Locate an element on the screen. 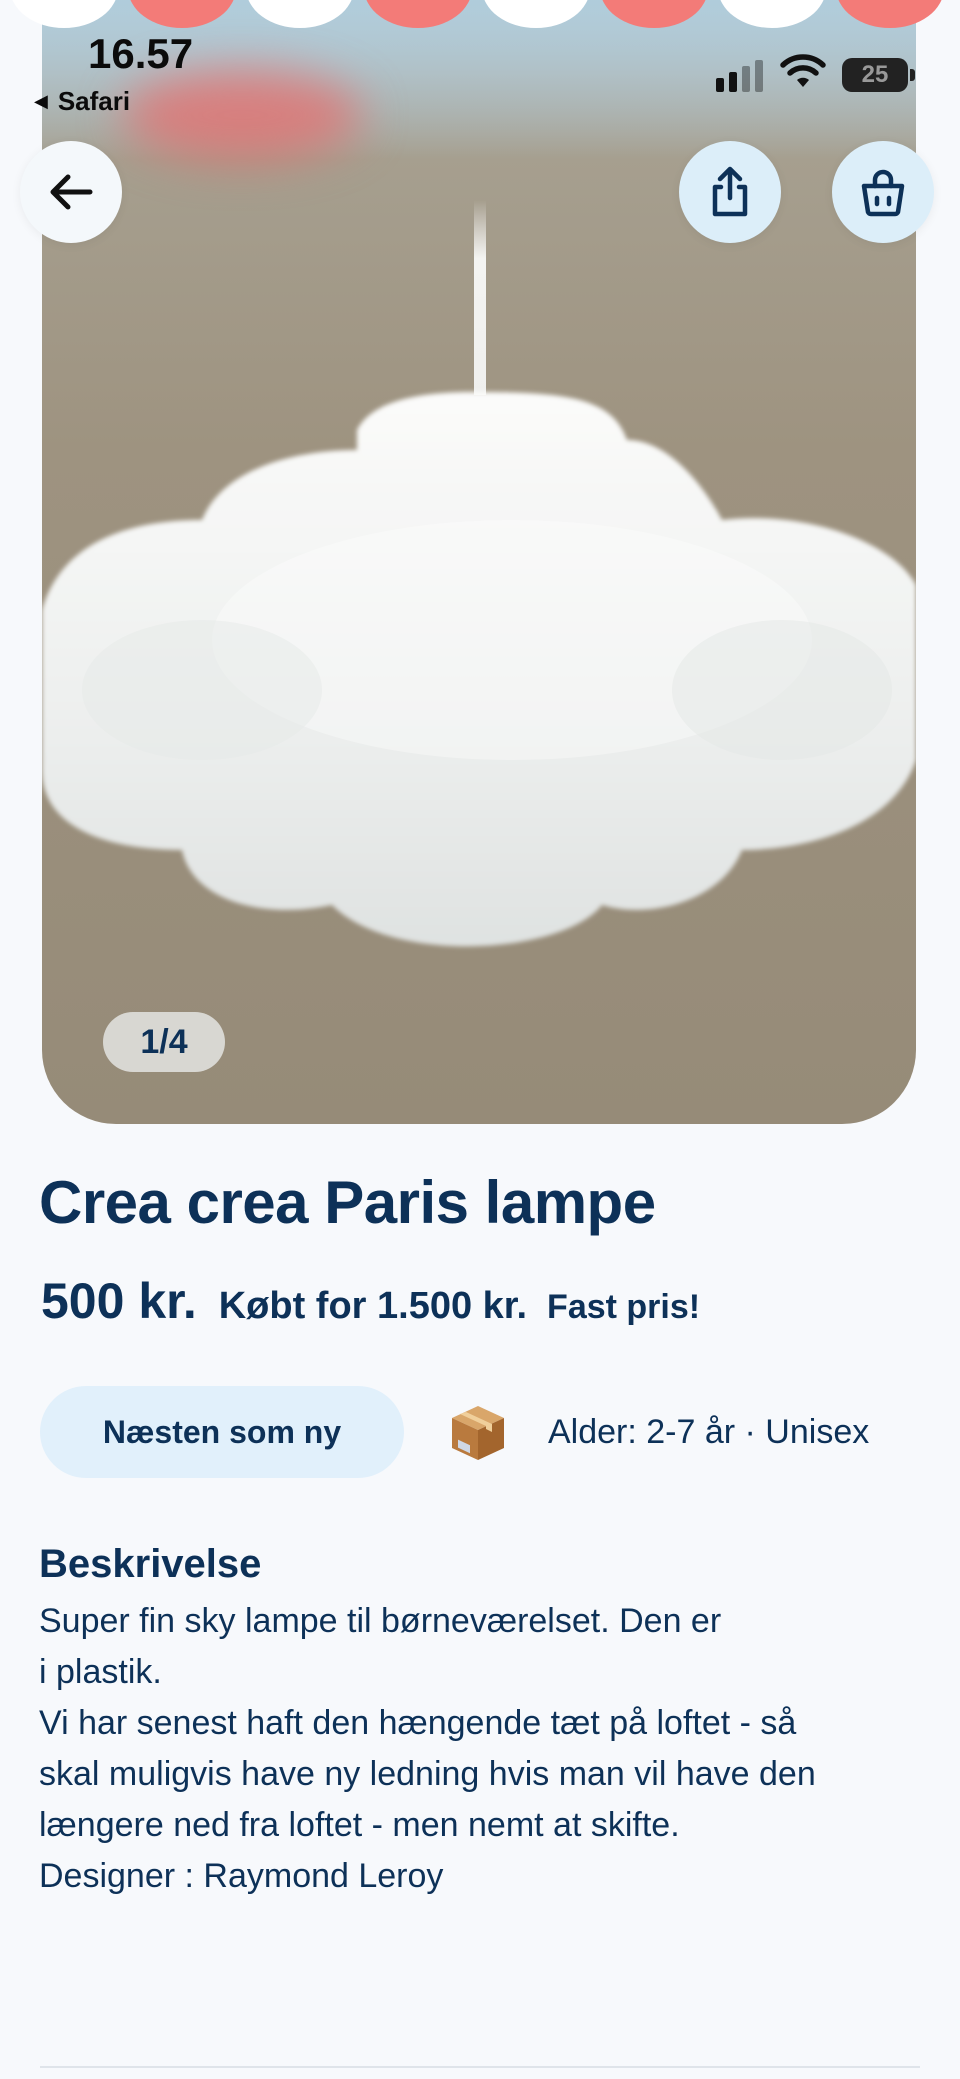 The width and height of the screenshot is (960, 2079). fixed-price-label: Fast pris! is located at coordinates (624, 1307).